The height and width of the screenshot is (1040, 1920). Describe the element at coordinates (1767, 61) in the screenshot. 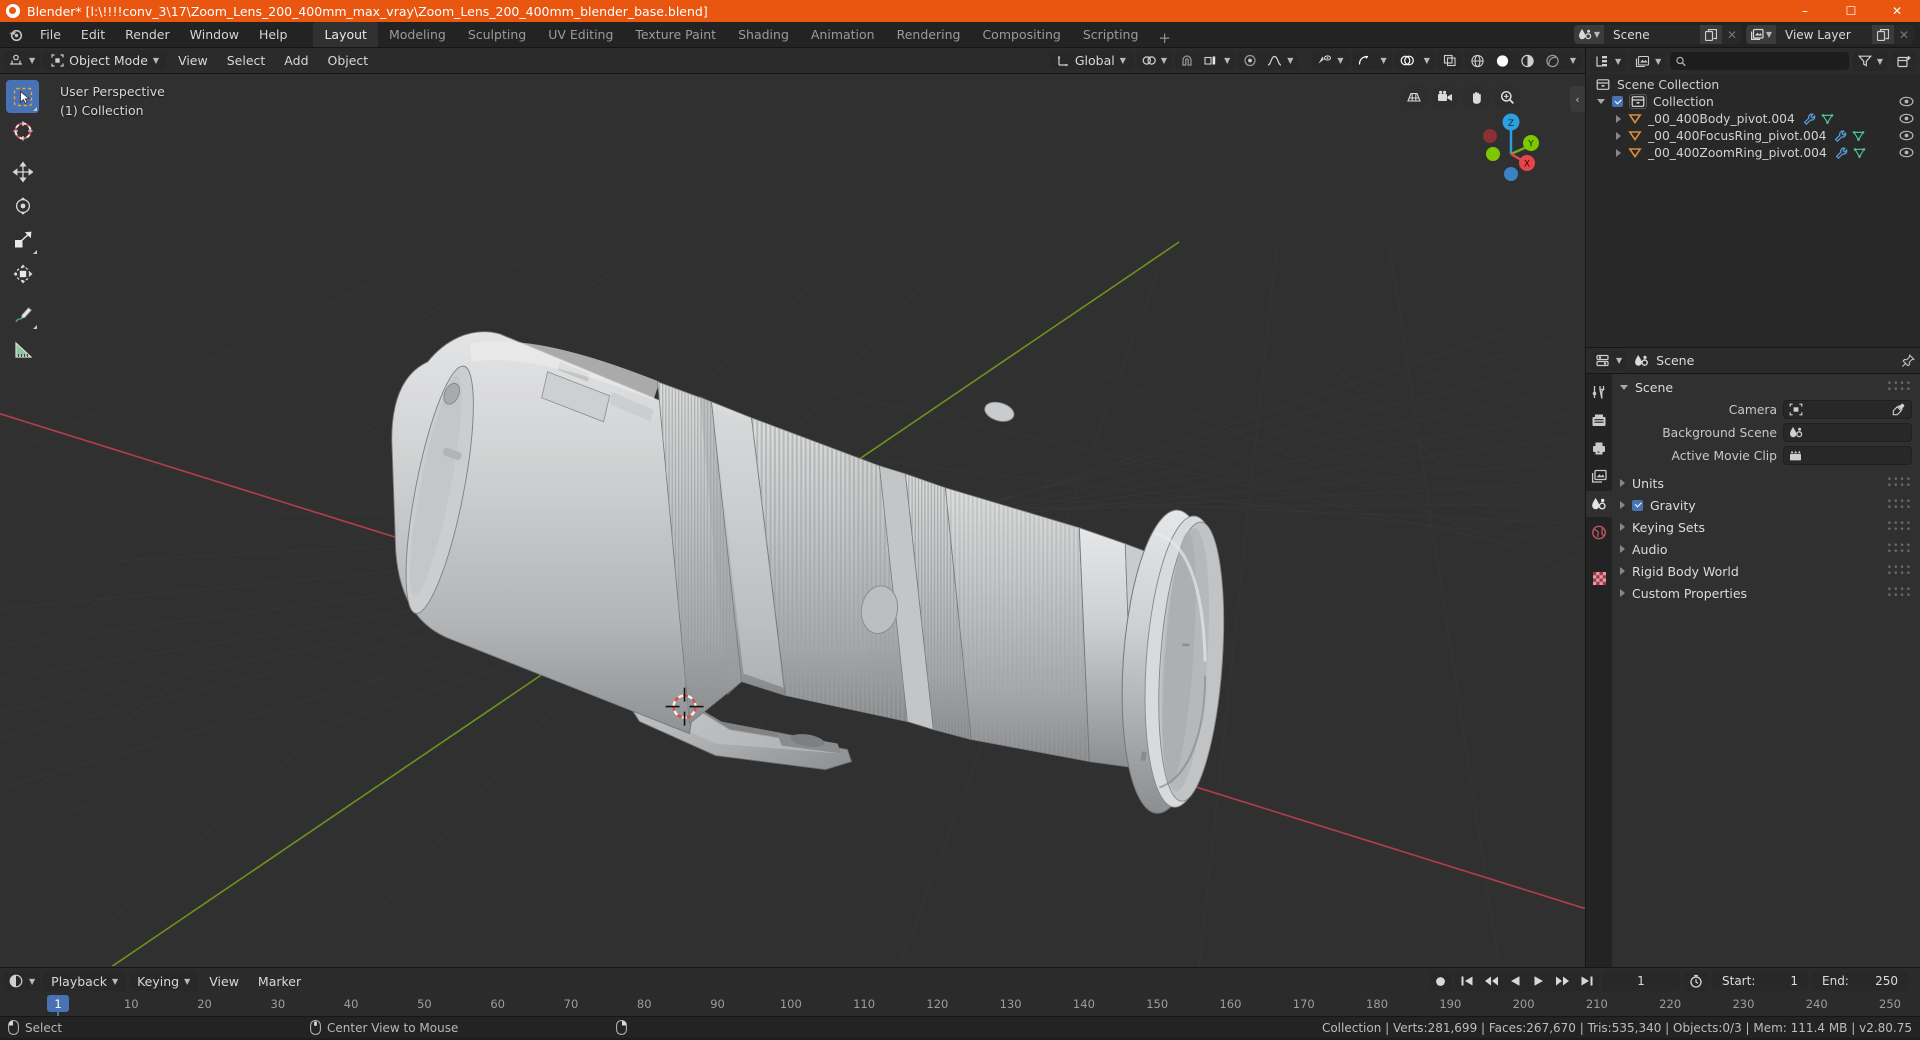

I see `search-input` at that location.